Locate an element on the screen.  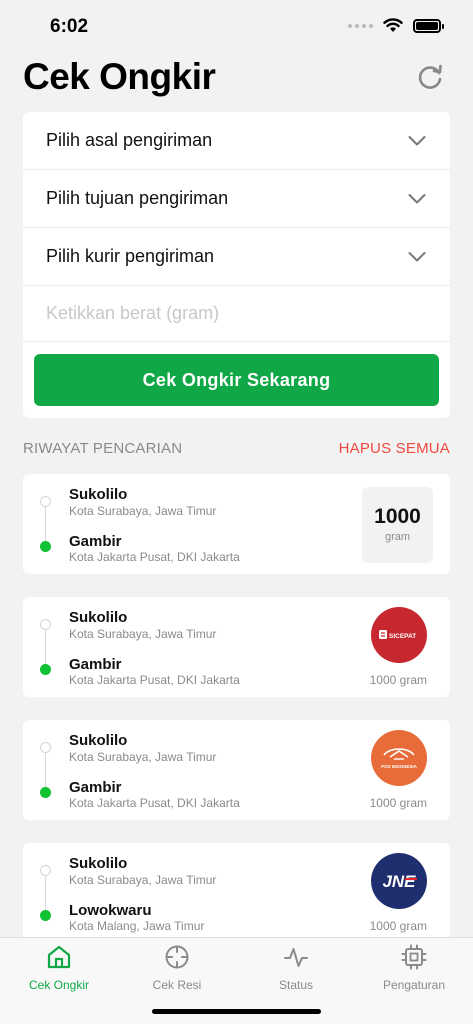
history-title: RIWAYAT PENCARIAN is located at coordinates (103, 448).